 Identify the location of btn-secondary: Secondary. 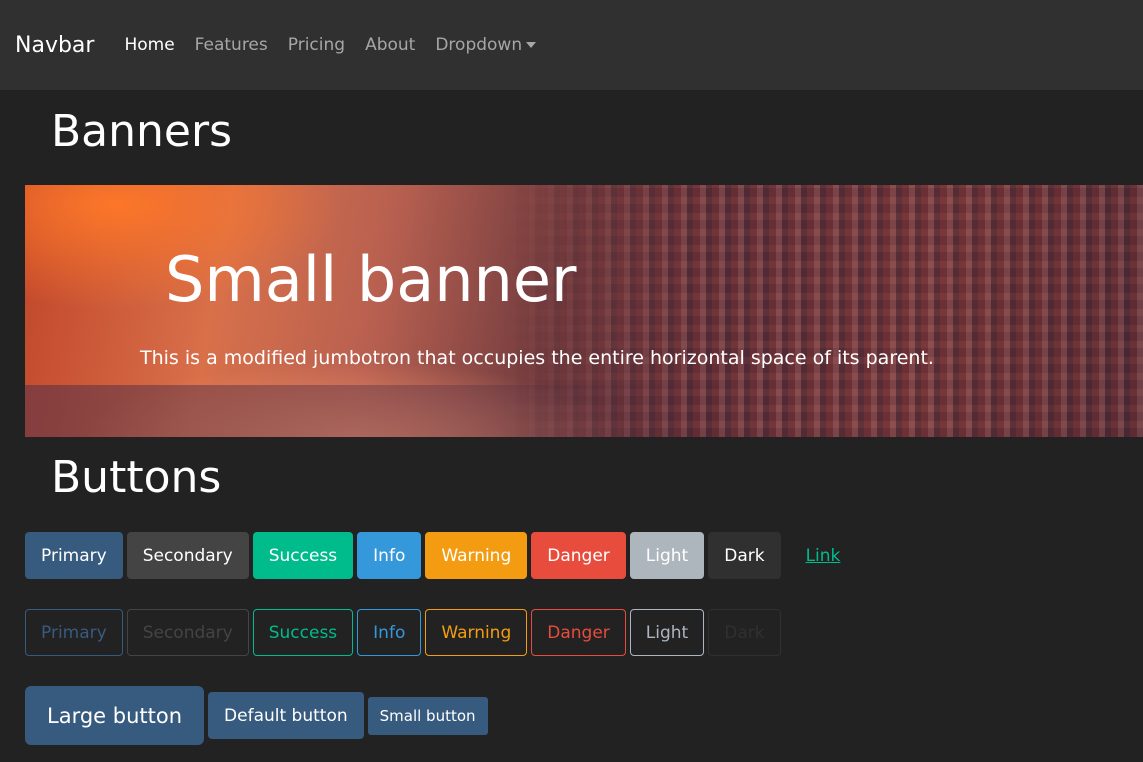
(187, 555).